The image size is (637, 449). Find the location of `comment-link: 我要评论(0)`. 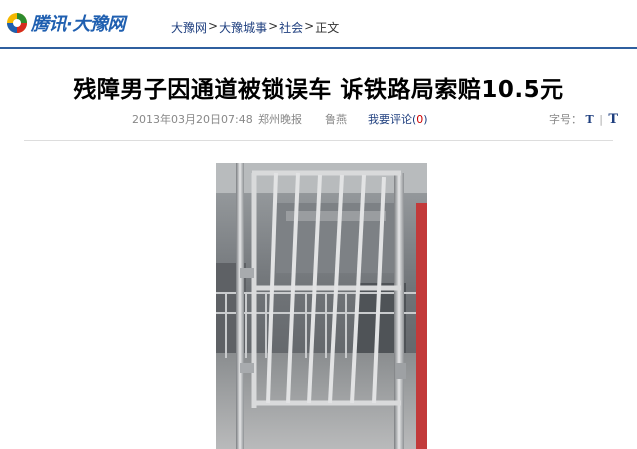

comment-link: 我要评论(0) is located at coordinates (398, 119).